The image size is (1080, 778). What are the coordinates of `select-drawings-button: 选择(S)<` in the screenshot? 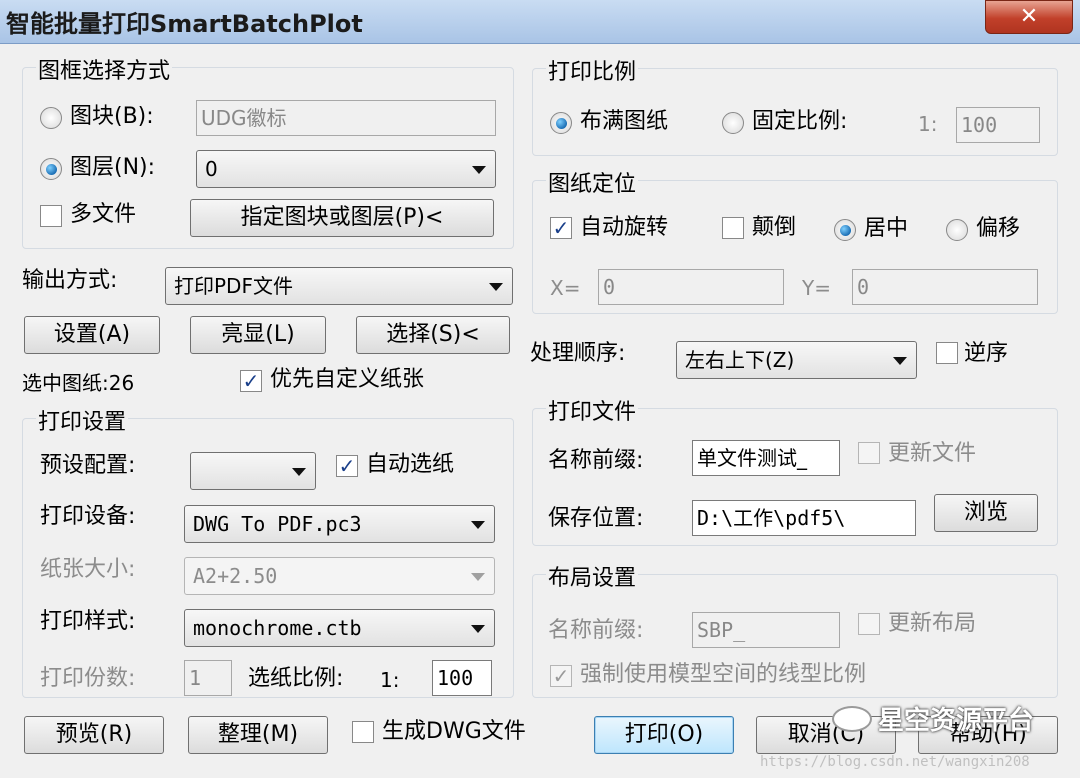 It's located at (433, 335).